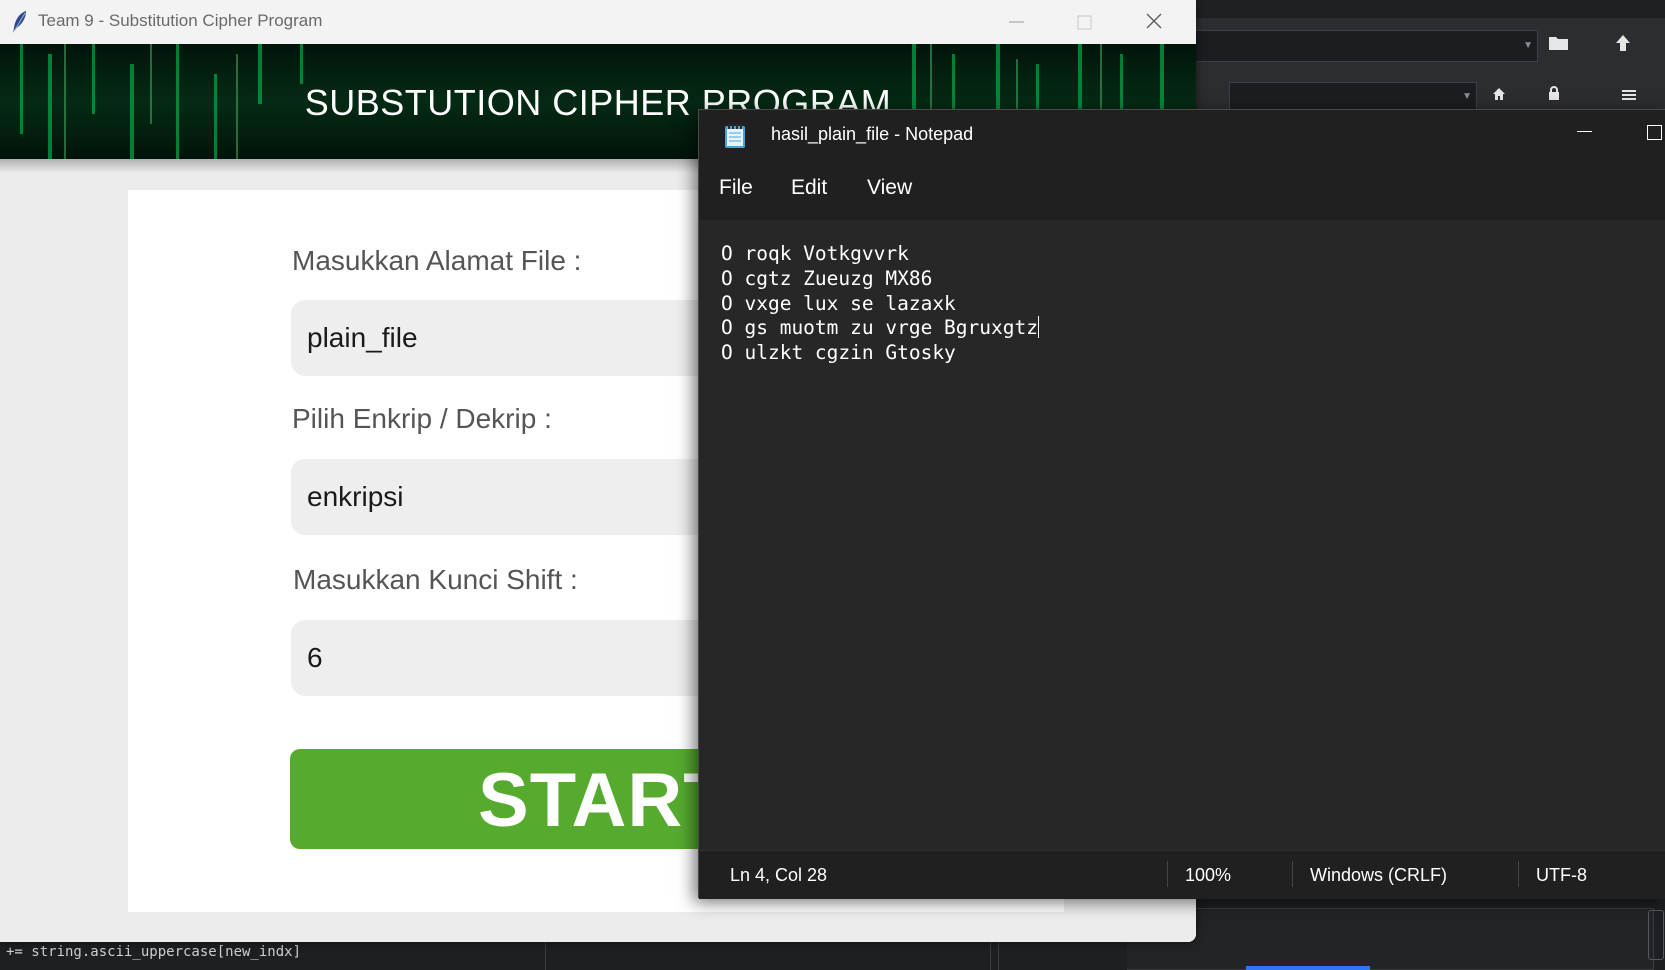 Image resolution: width=1665 pixels, height=970 pixels. Describe the element at coordinates (20, 24) in the screenshot. I see `feather-icon` at that location.